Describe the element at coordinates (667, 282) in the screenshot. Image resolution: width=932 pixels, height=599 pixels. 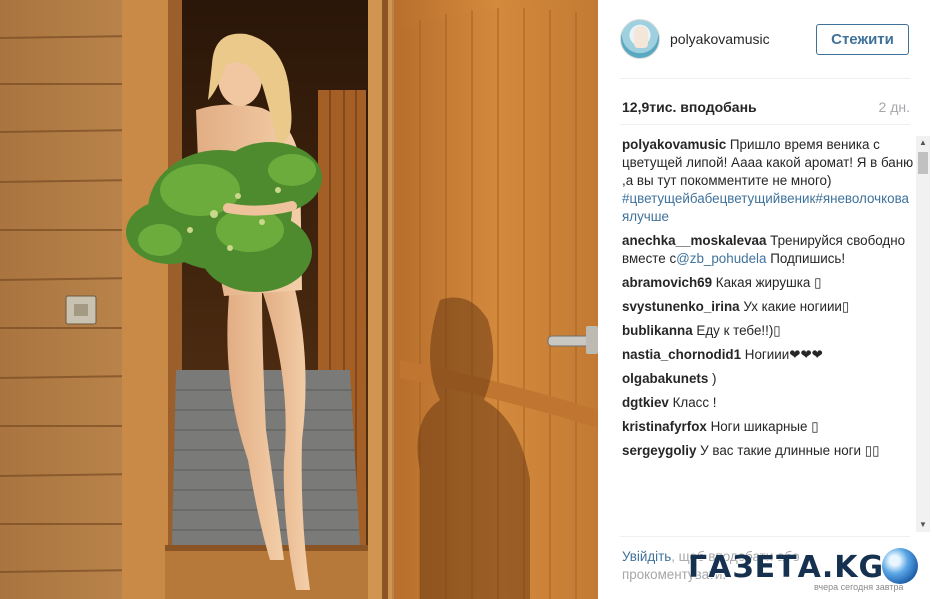
I see `comment-author: abramovich69` at that location.